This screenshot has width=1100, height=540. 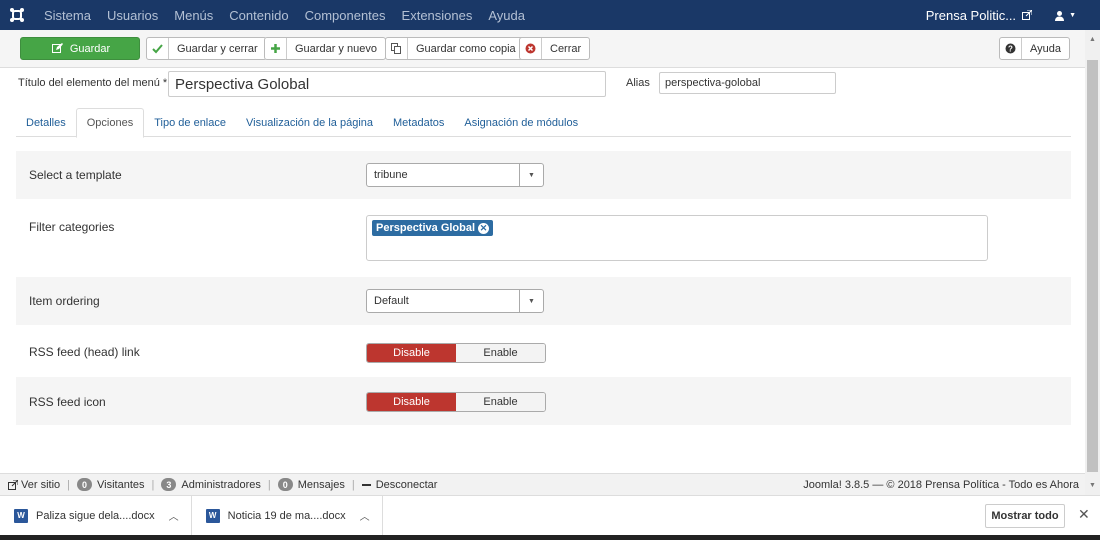 What do you see at coordinates (387, 84) in the screenshot?
I see `title-input: Perspectiva Golobal` at bounding box center [387, 84].